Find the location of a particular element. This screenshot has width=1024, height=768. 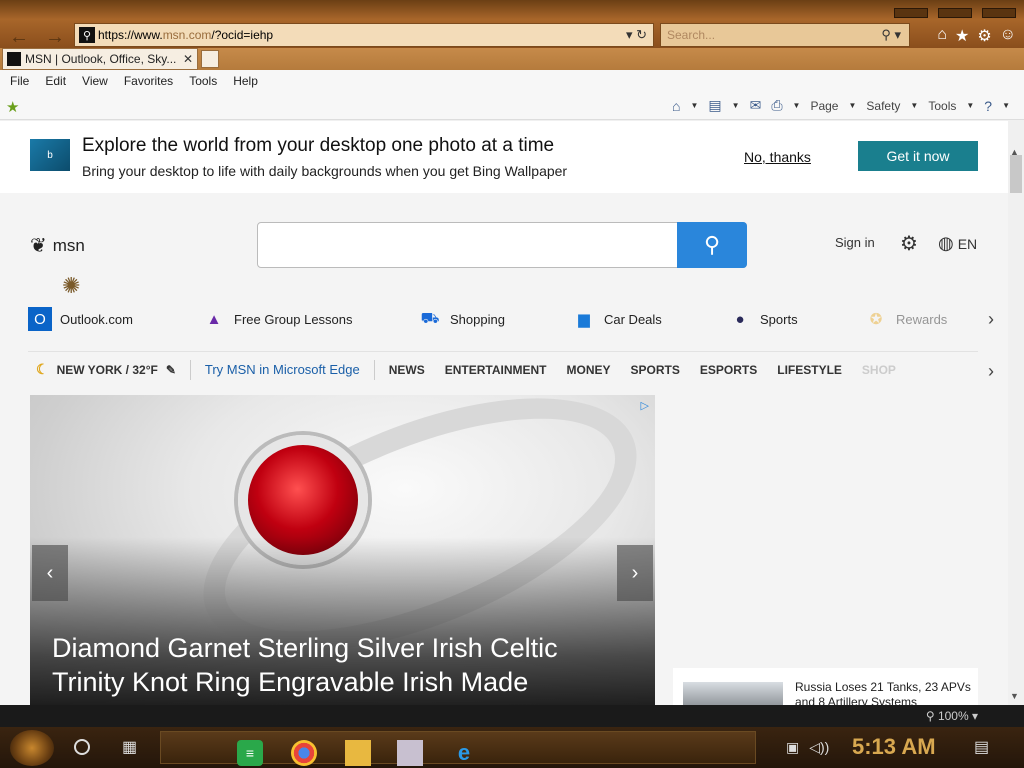

clock: 5:13 AM is located at coordinates (894, 747).